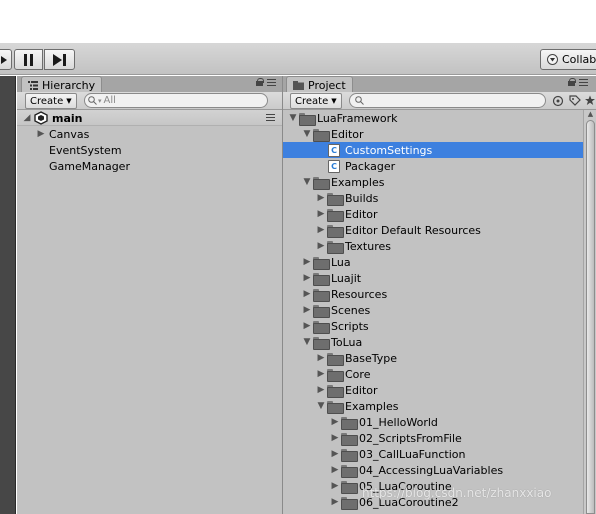 This screenshot has width=596, height=514. I want to click on search-by-label-icon, so click(575, 101).